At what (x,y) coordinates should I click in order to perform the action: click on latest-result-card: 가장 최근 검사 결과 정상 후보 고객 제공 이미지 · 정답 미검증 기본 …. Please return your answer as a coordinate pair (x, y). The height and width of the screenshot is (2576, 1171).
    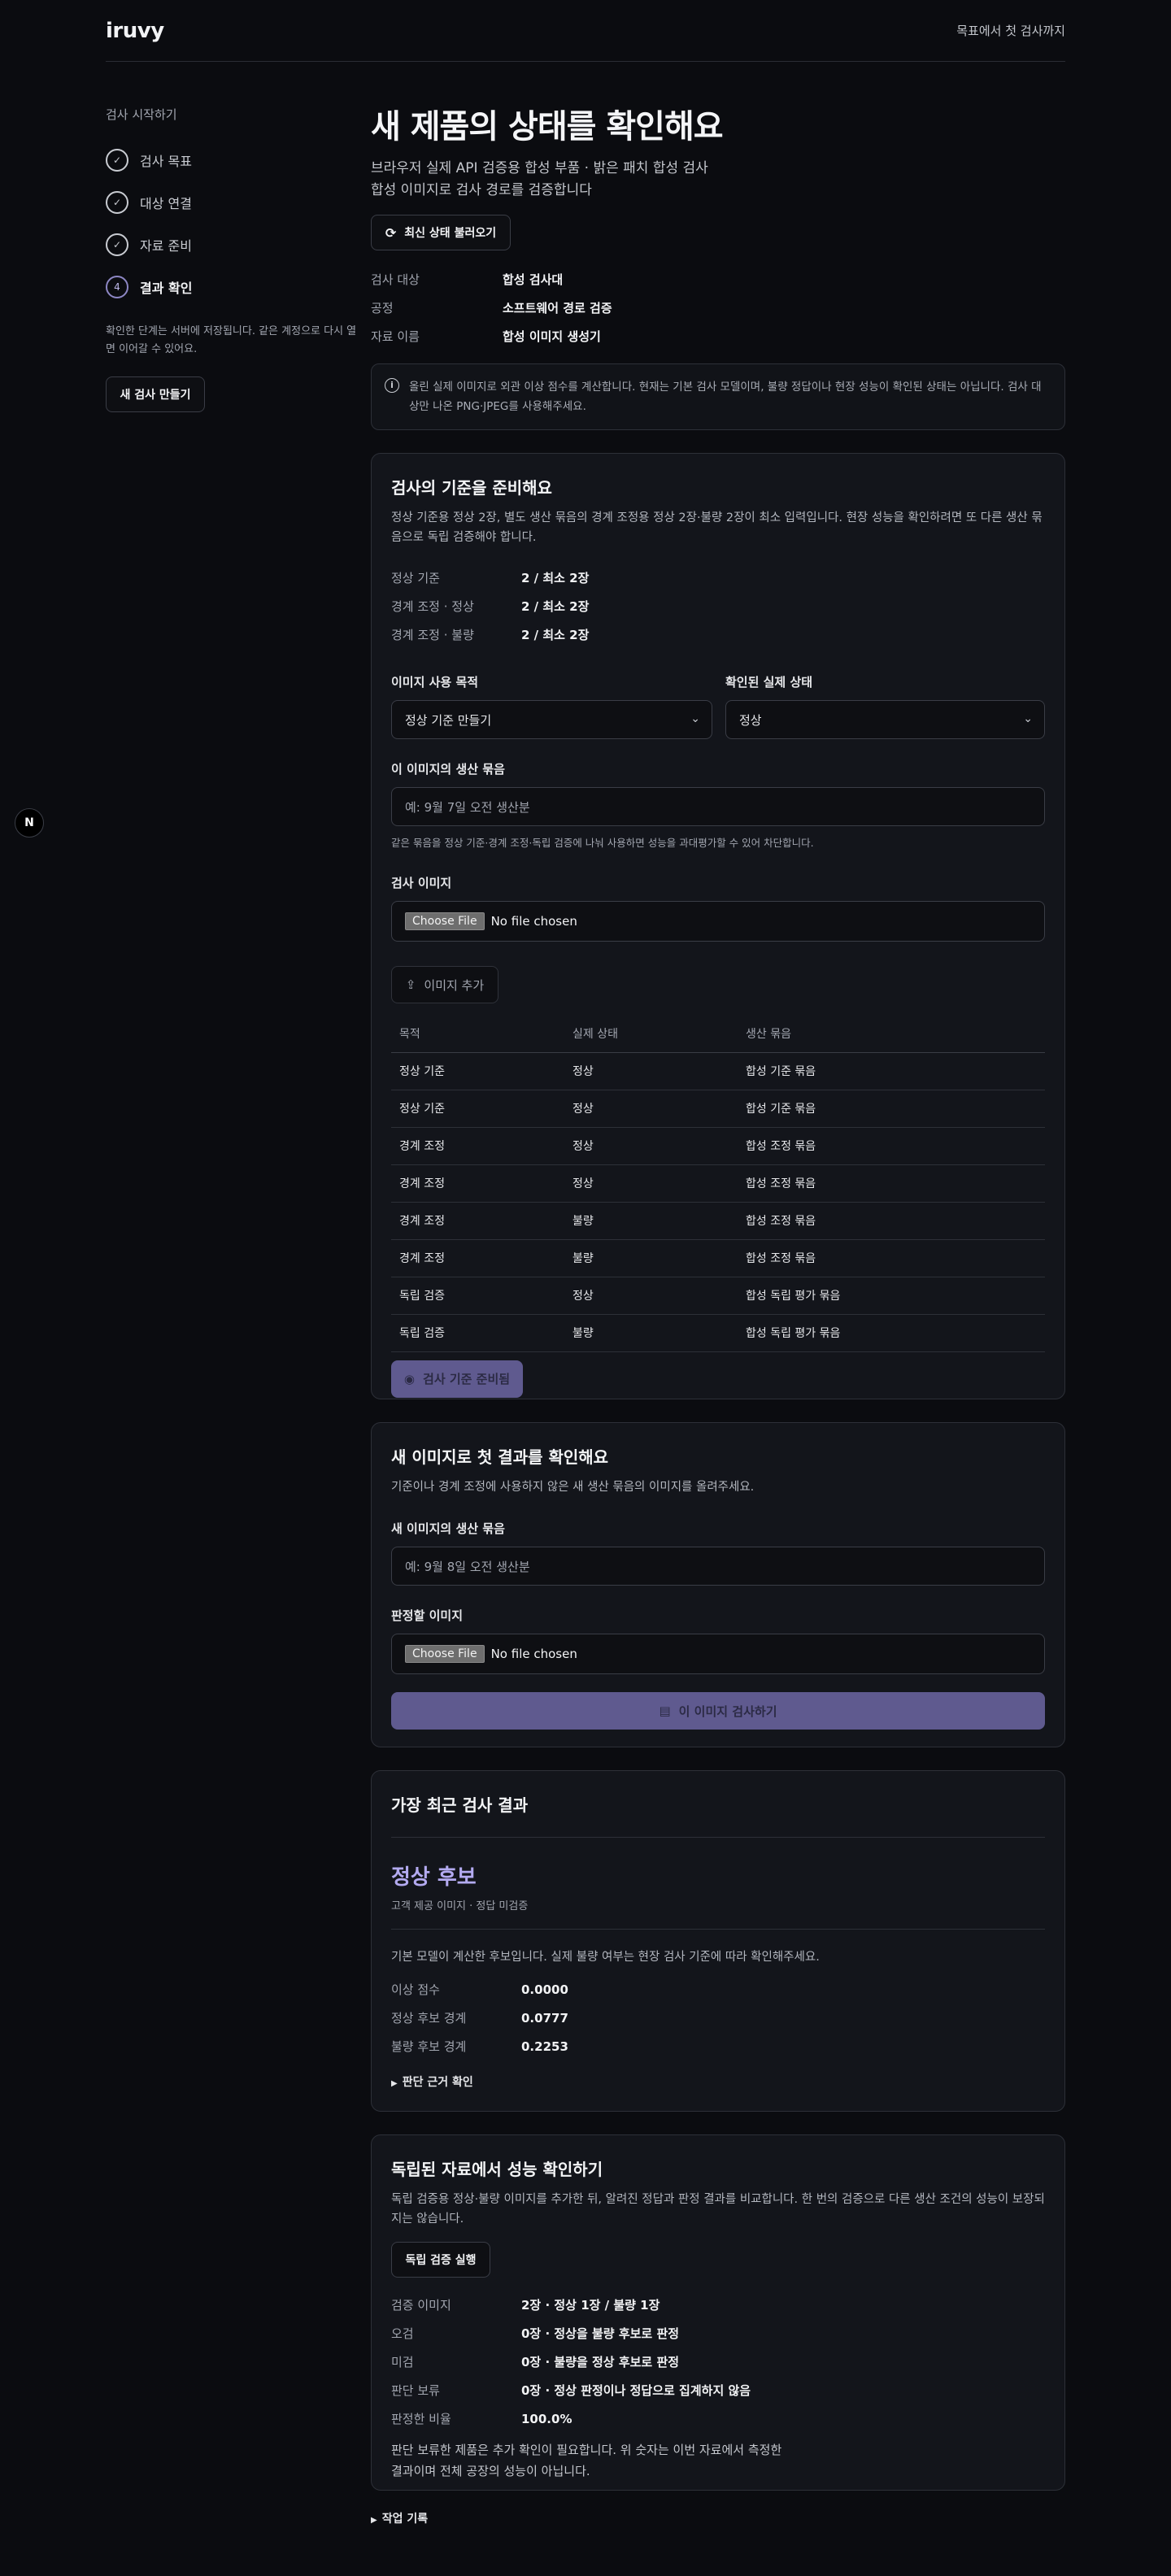
    Looking at the image, I should click on (718, 1941).